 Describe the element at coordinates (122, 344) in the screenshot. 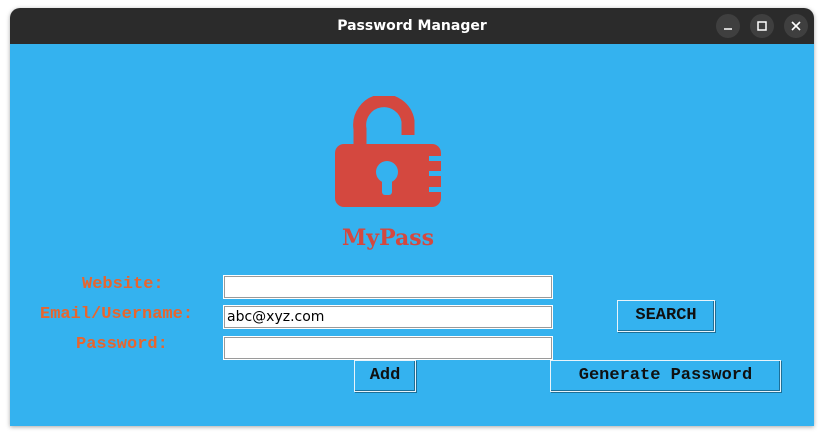

I see `password-label: Password:` at that location.